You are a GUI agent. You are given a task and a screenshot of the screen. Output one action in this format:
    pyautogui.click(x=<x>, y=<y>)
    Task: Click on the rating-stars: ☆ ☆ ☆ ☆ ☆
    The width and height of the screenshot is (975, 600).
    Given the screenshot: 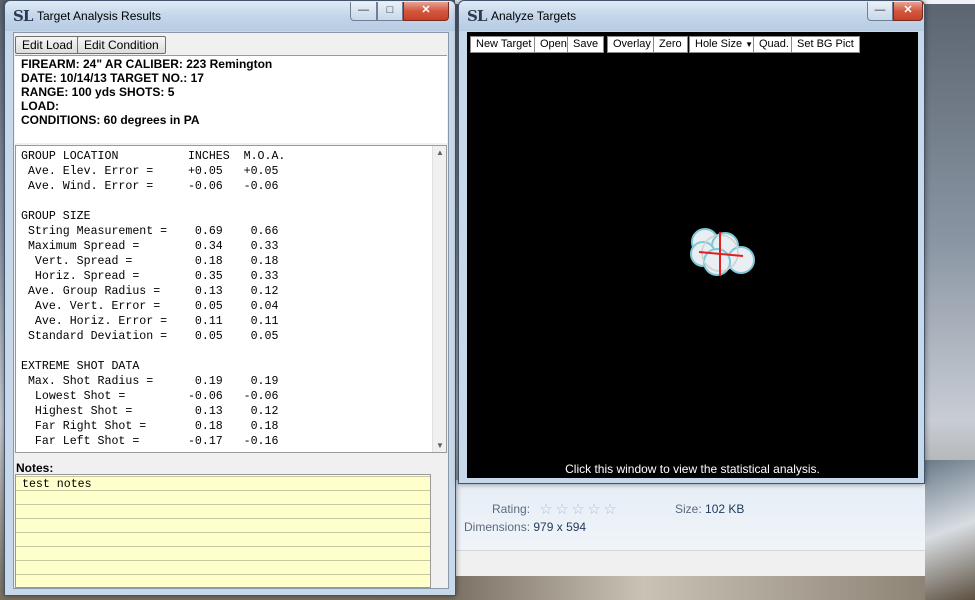 What is the action you would take?
    pyautogui.click(x=578, y=509)
    